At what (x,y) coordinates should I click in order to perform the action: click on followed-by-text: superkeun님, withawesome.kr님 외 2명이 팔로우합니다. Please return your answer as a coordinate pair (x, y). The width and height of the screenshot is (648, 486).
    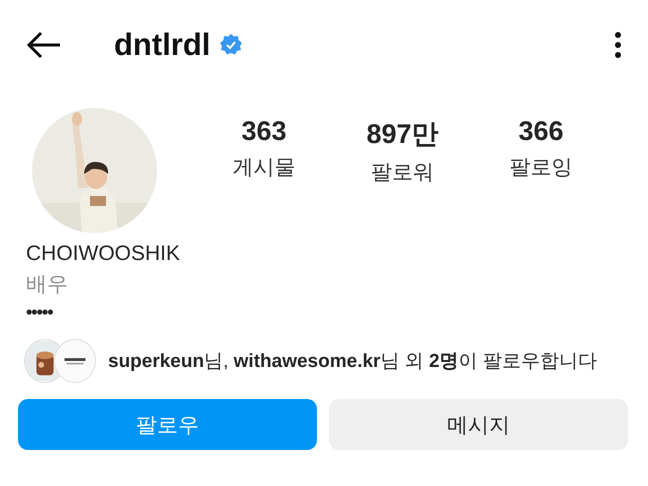
    Looking at the image, I should click on (352, 361).